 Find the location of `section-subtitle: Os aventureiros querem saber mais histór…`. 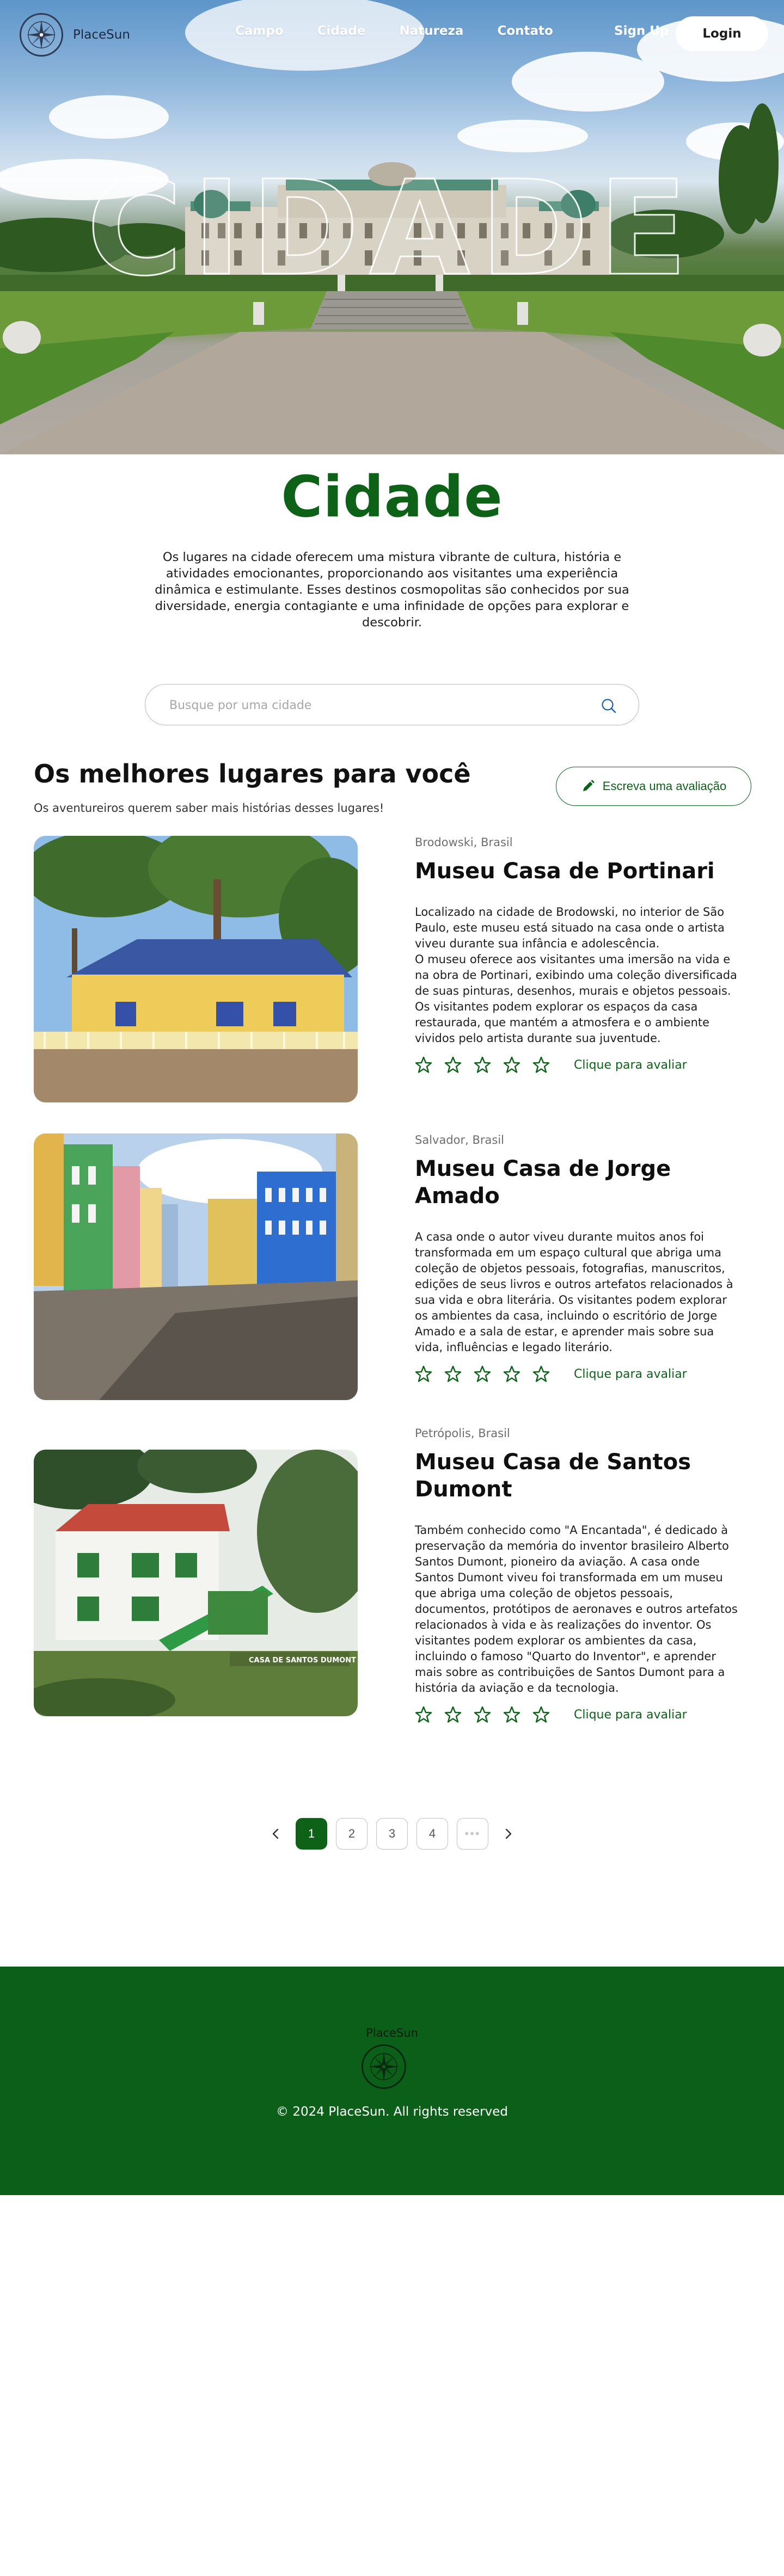

section-subtitle: Os aventureiros querem saber mais histór… is located at coordinates (209, 808).